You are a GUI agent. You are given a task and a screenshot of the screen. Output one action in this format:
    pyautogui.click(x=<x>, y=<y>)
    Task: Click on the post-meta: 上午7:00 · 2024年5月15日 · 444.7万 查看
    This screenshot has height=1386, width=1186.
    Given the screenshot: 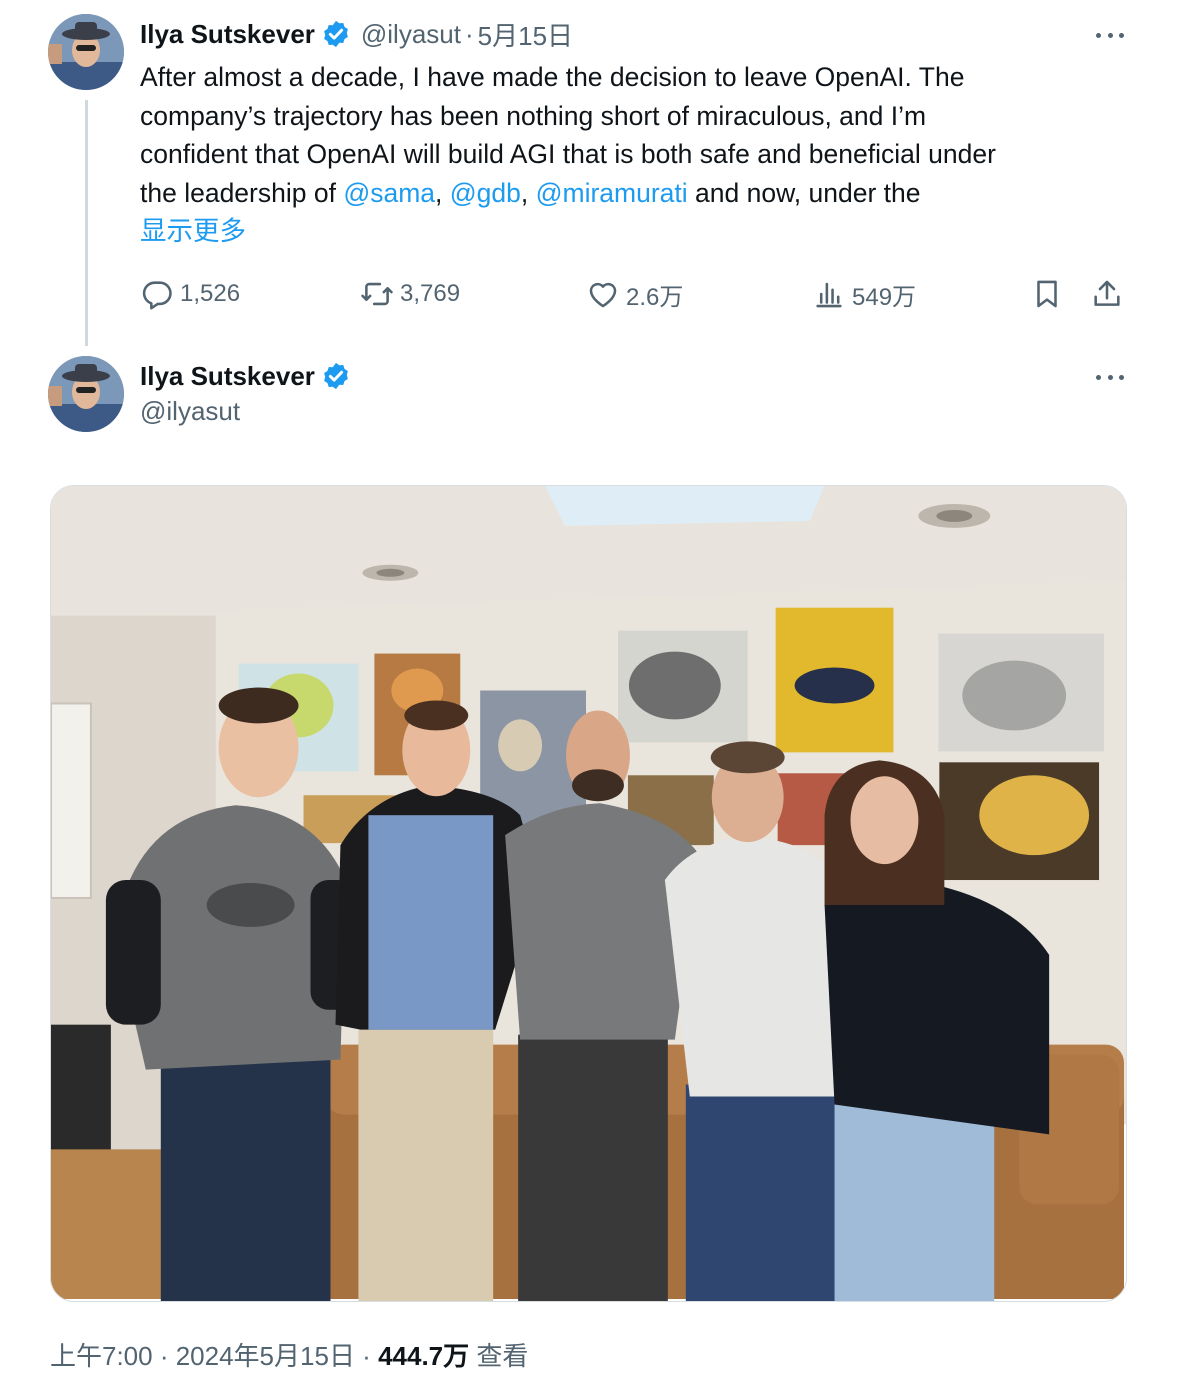 What is the action you would take?
    pyautogui.click(x=289, y=1354)
    